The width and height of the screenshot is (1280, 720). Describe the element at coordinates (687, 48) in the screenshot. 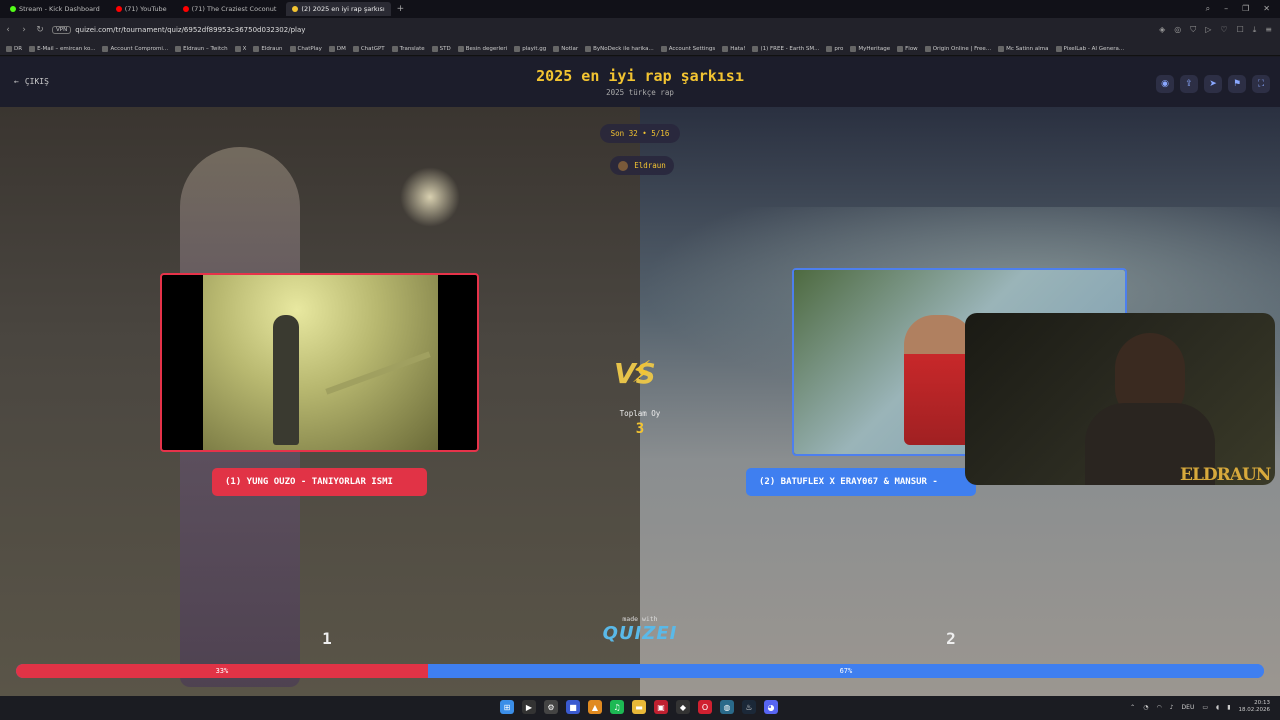

I see `bookmark-item: Account Settings` at that location.